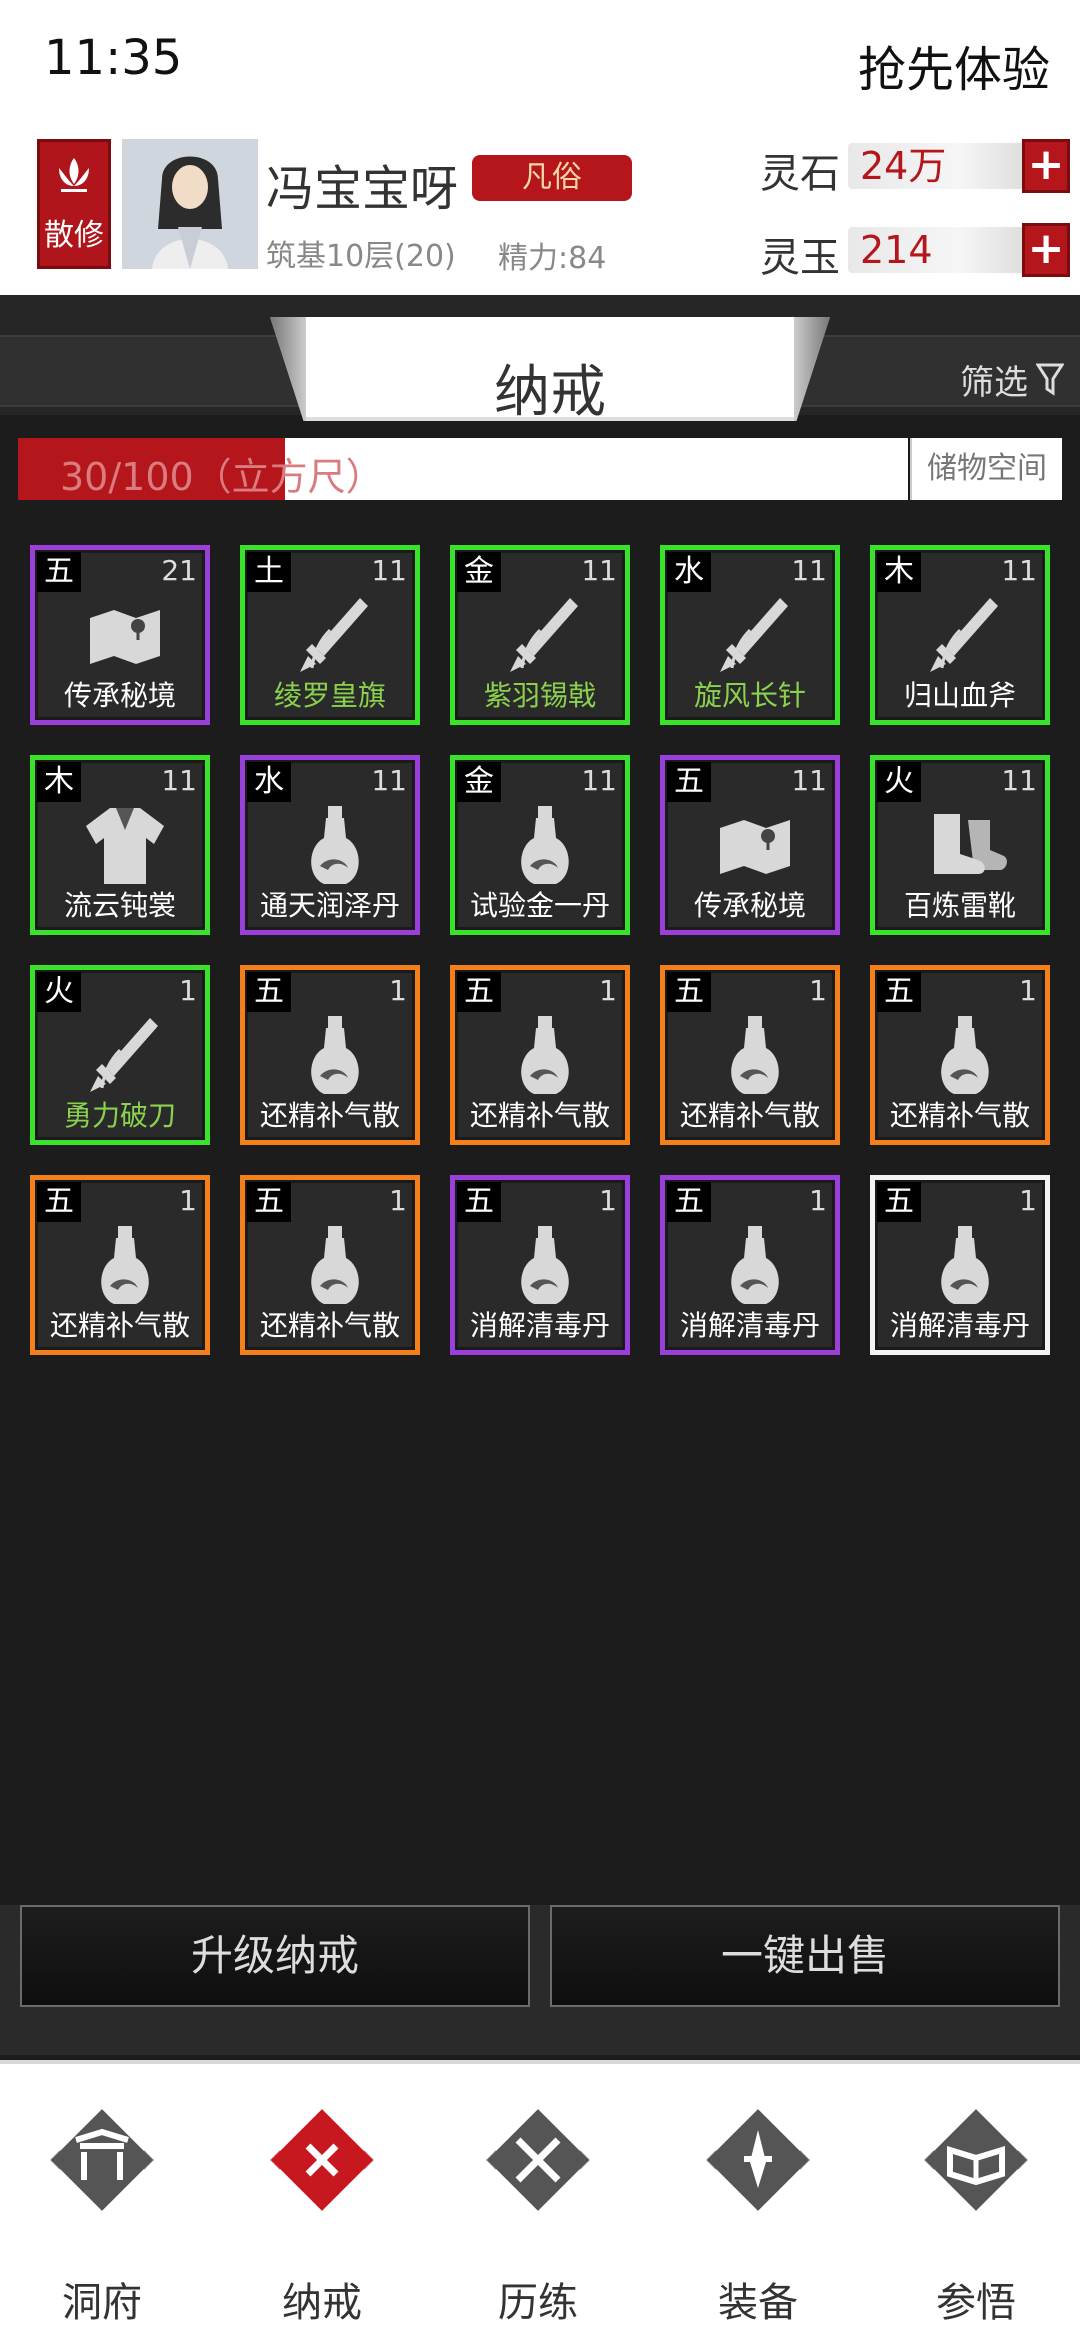  Describe the element at coordinates (954, 65) in the screenshot. I see `early-access-link: 抢先体验` at that location.